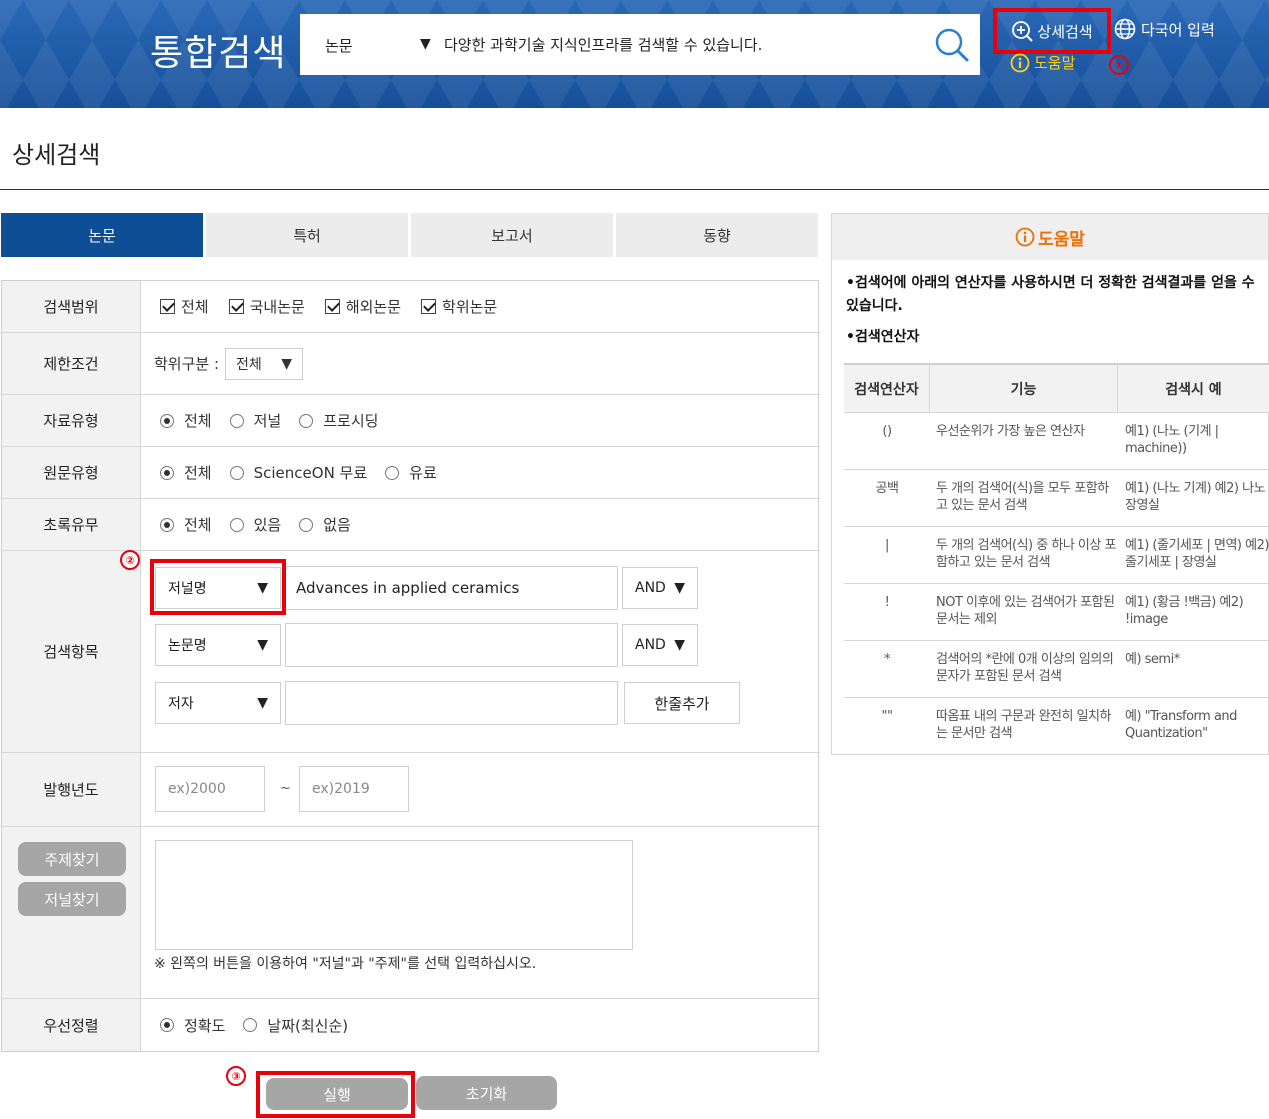 The width and height of the screenshot is (1269, 1119). What do you see at coordinates (71, 524) in the screenshot?
I see `abstract-label: 초록유무` at bounding box center [71, 524].